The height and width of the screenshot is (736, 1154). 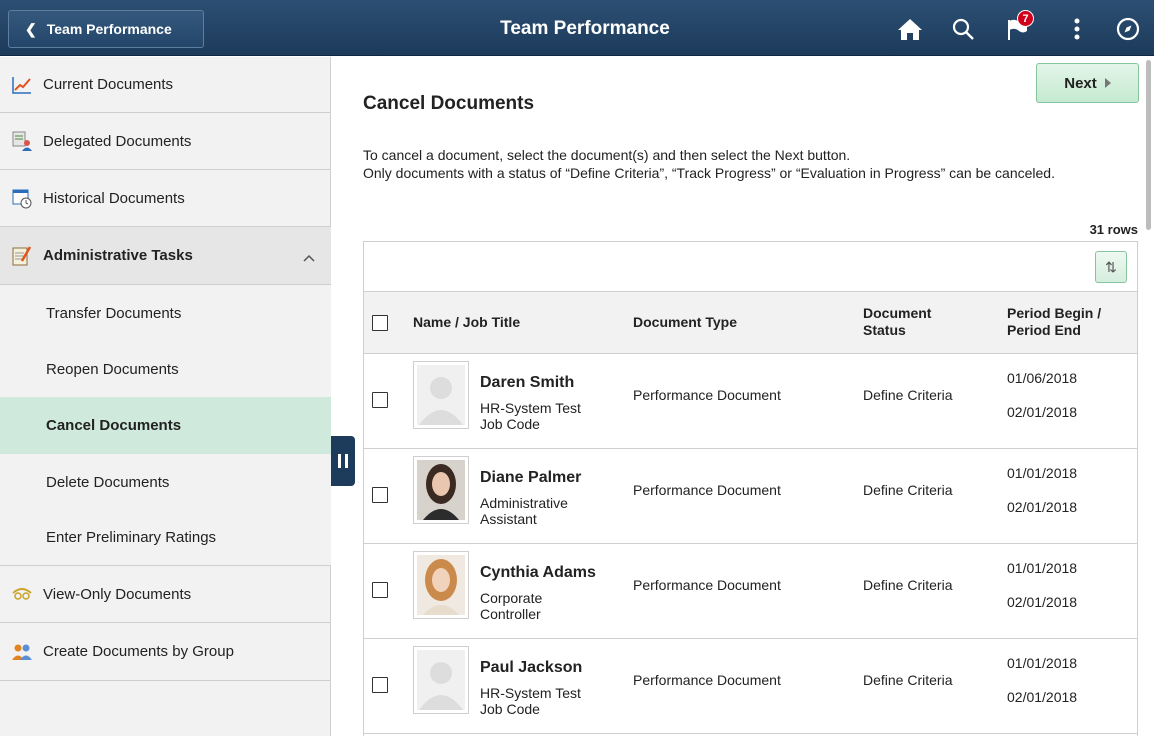 I want to click on chevron-up-icon, so click(x=309, y=257).